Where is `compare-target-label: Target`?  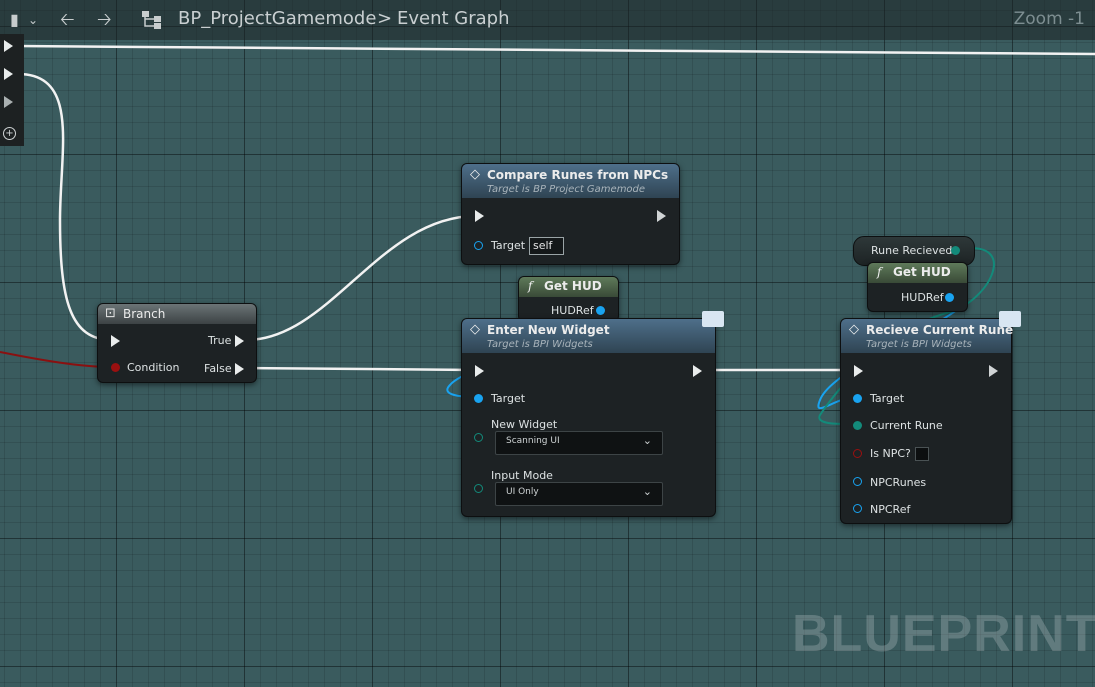
compare-target-label: Target is located at coordinates (508, 245).